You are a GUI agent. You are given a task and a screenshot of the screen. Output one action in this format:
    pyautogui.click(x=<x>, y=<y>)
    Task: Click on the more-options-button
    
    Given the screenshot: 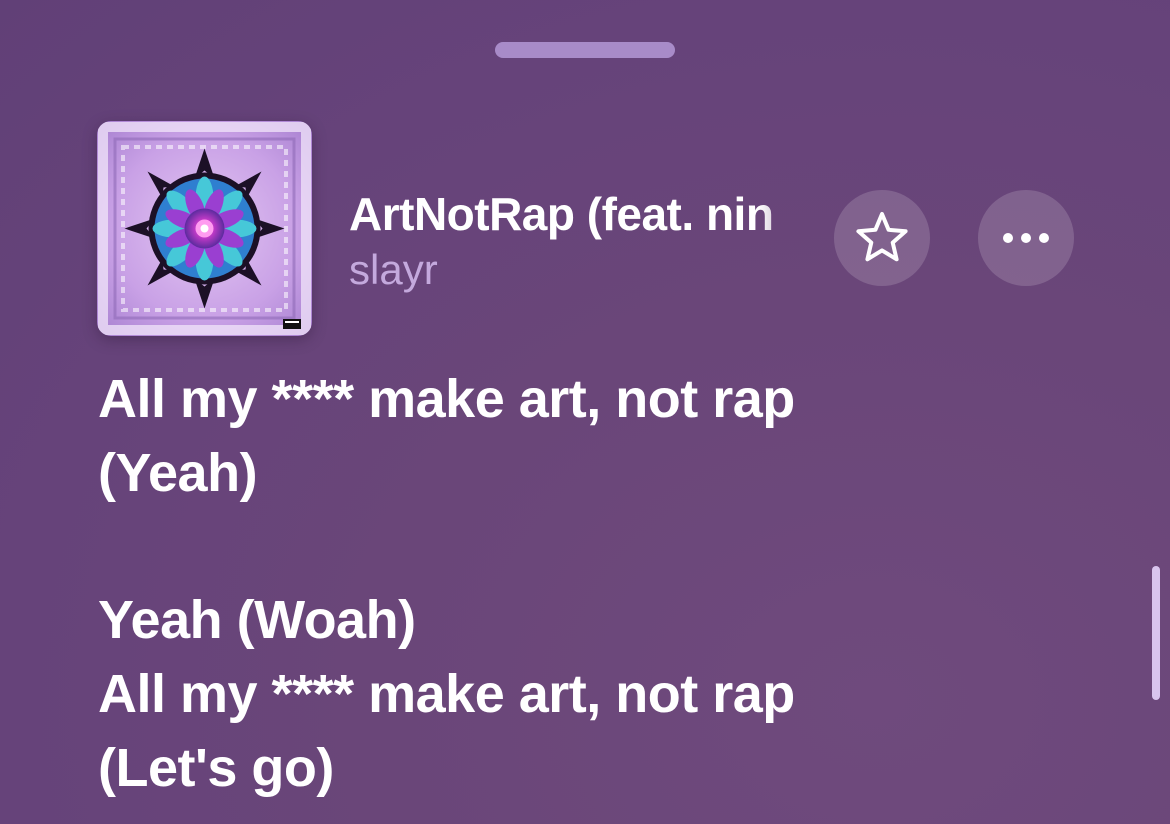 What is the action you would take?
    pyautogui.click(x=1026, y=238)
    